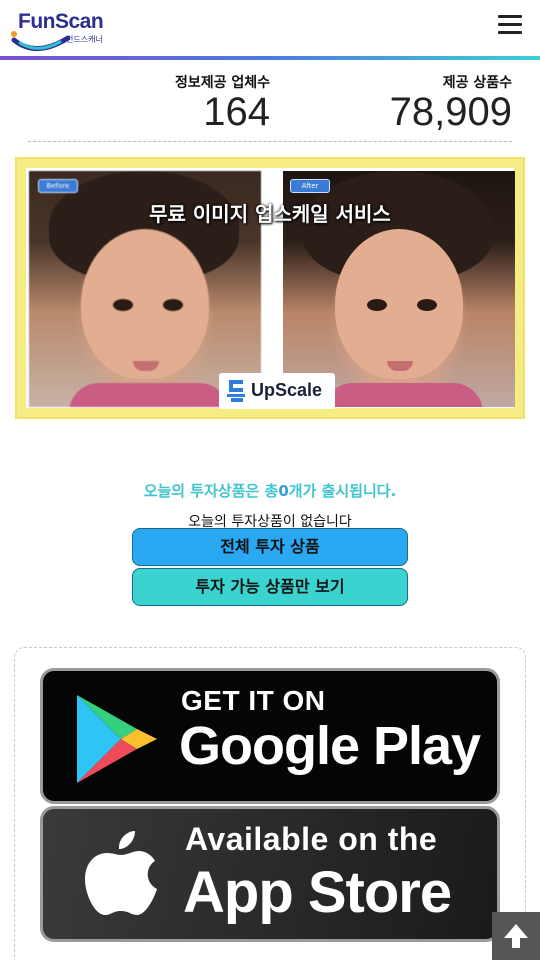 This screenshot has height=960, width=540. I want to click on all-products-button: 전체 투자 상품, so click(270, 547).